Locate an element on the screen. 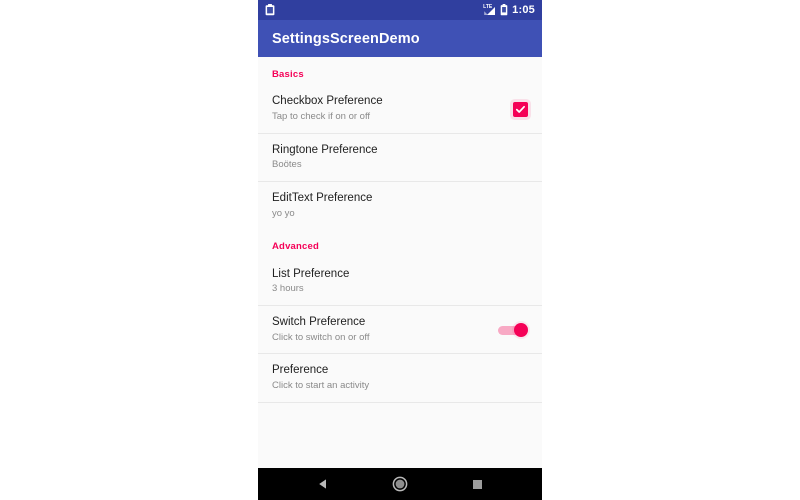  category-title: Basics is located at coordinates (288, 74).